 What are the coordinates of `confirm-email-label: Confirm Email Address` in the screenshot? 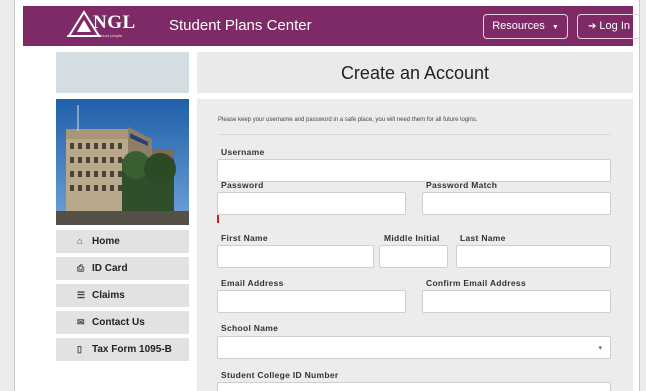 It's located at (476, 283).